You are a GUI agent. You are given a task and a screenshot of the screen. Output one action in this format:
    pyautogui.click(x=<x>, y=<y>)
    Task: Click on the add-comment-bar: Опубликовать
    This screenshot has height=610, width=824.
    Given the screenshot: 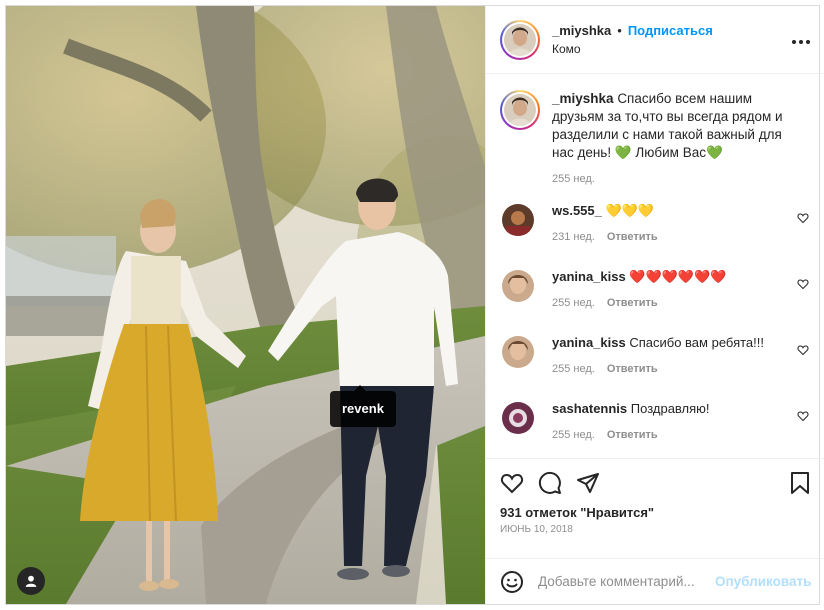 What is the action you would take?
    pyautogui.click(x=655, y=581)
    